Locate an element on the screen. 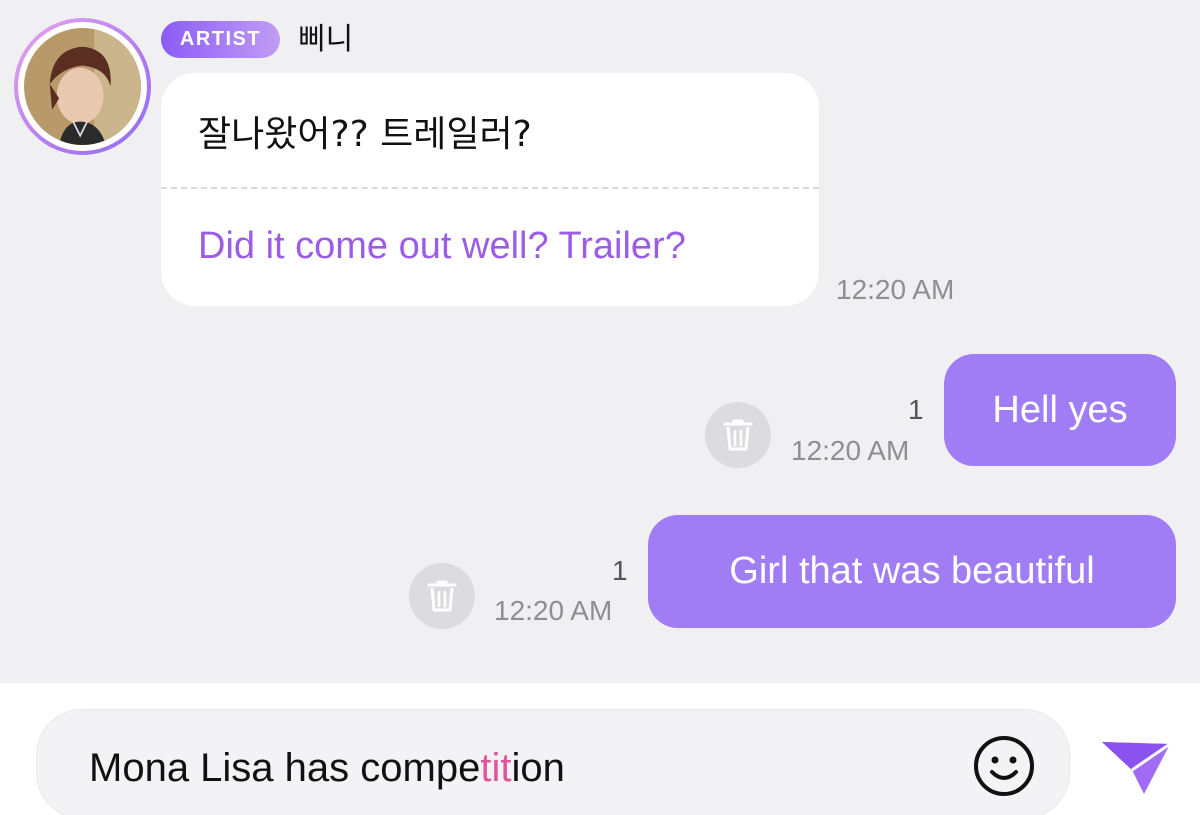 This screenshot has height=815, width=1200. send-button is located at coordinates (1136, 767).